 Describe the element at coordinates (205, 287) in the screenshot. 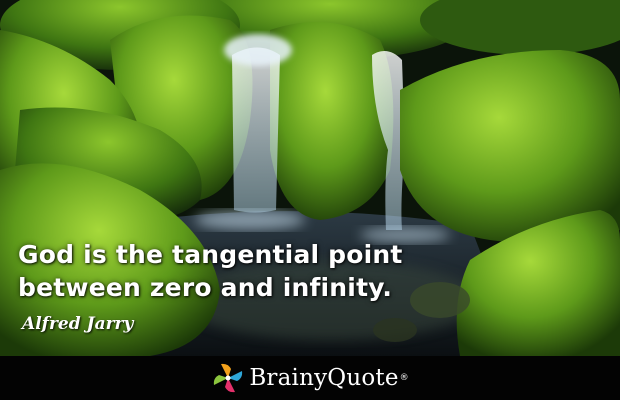

I see `quote-line-2: between zero and infinity.` at that location.